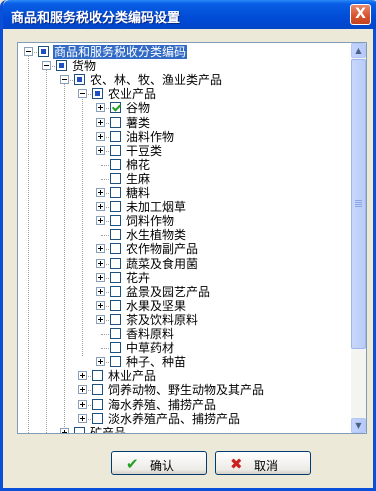 This screenshot has width=376, height=491. What do you see at coordinates (184, 179) in the screenshot?
I see `tree-node: 生麻` at bounding box center [184, 179].